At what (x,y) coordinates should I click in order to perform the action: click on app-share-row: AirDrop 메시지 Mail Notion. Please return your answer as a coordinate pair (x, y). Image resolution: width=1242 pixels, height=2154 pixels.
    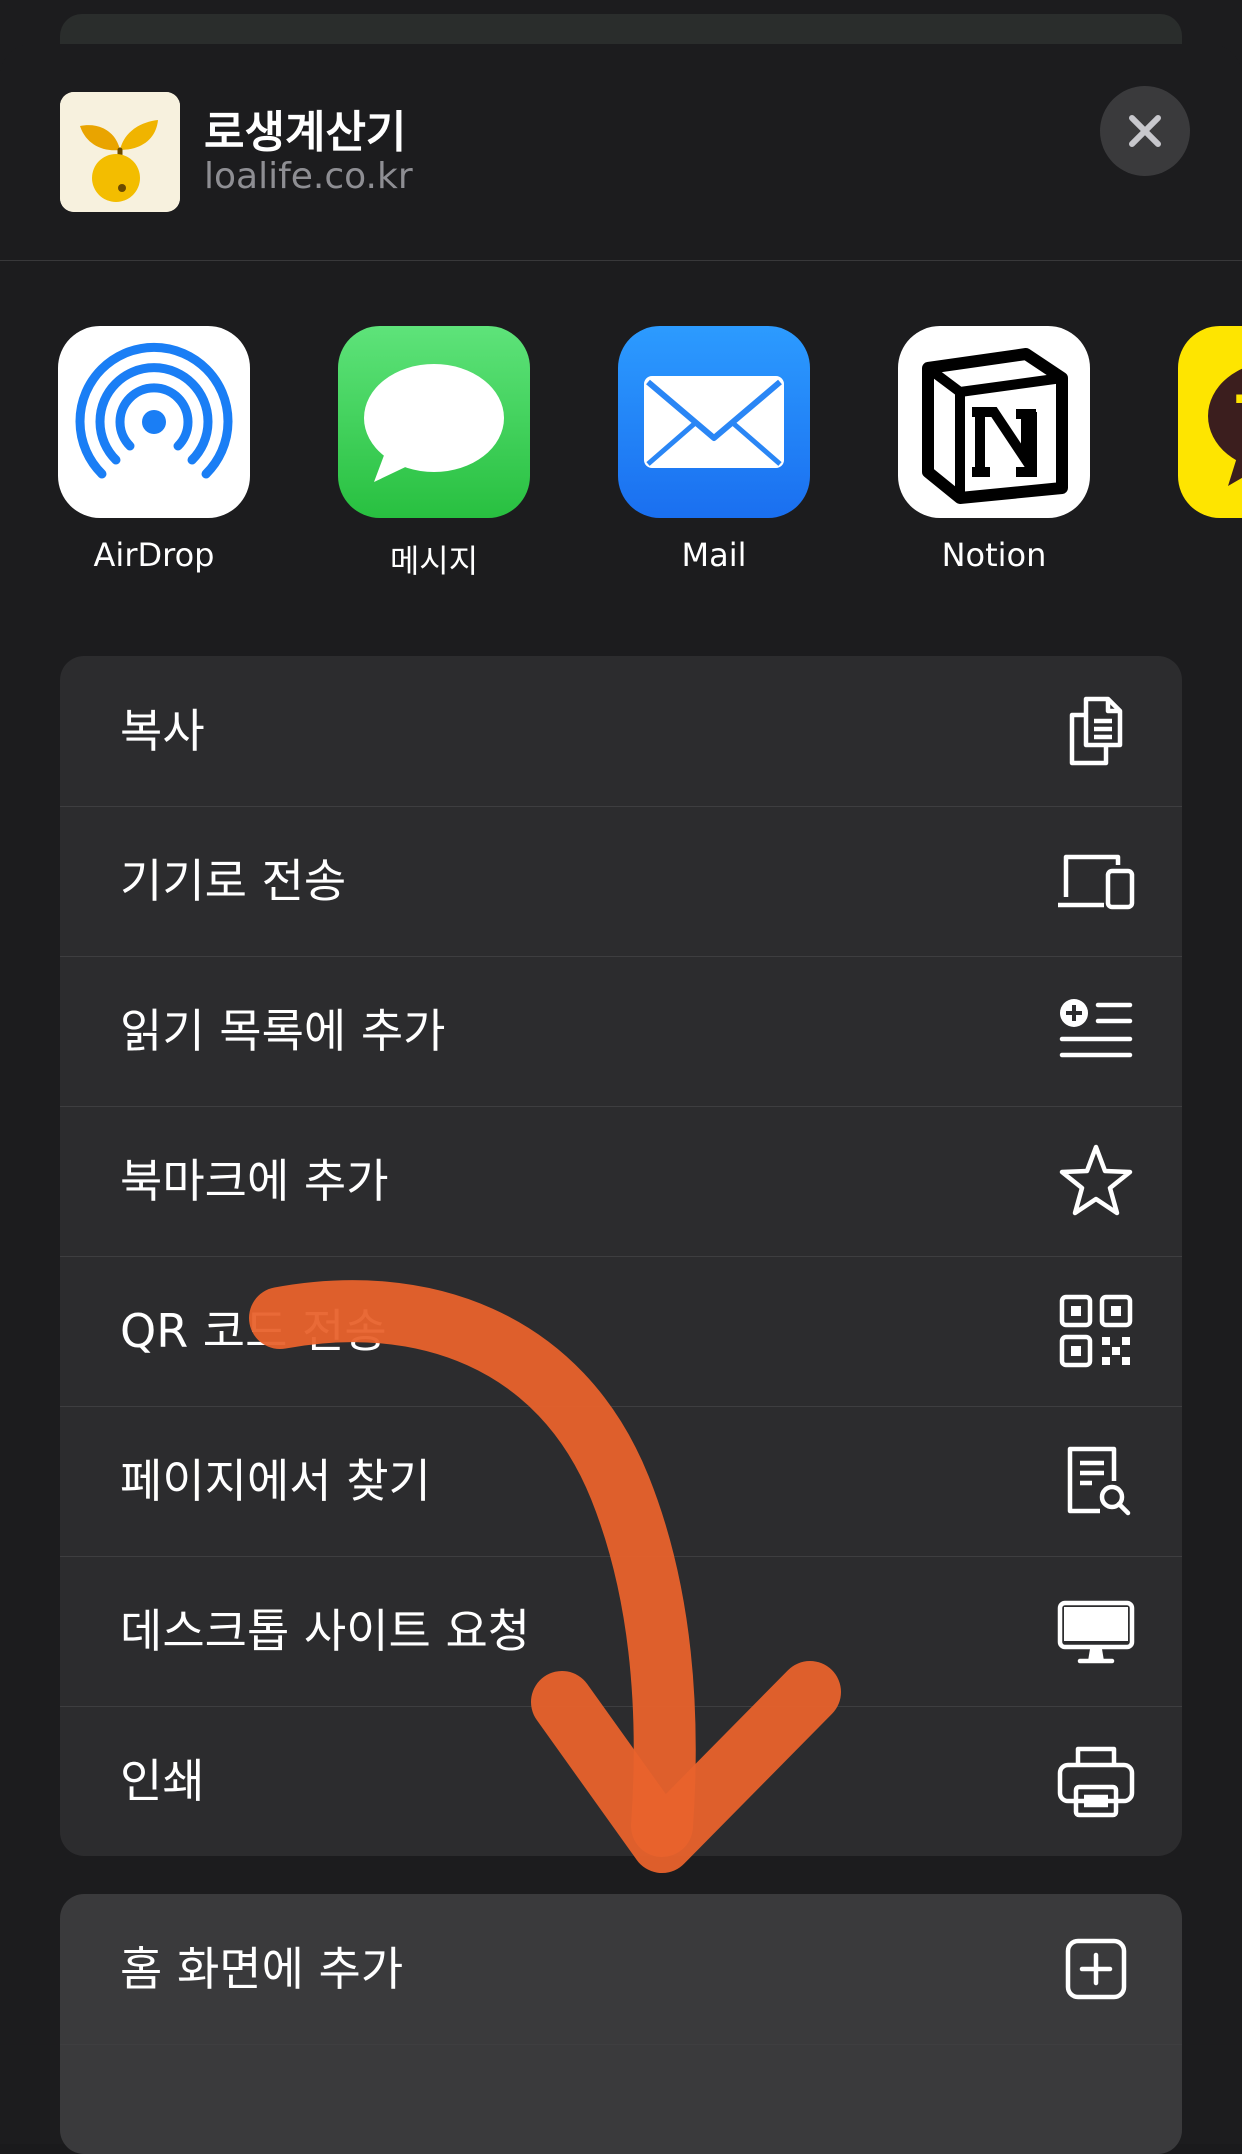
    Looking at the image, I should click on (621, 476).